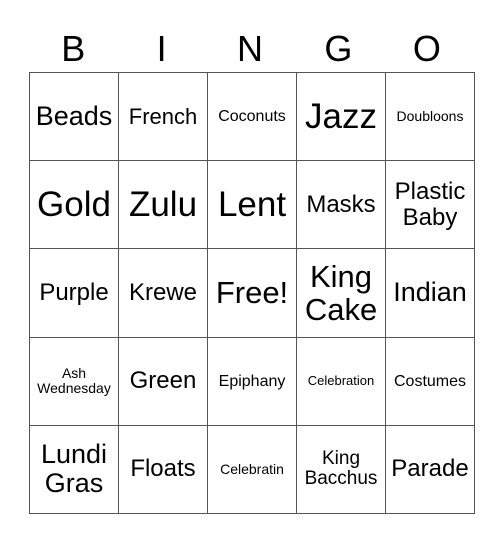  I want to click on bingo-cell: Ash Wednesday, so click(74, 381).